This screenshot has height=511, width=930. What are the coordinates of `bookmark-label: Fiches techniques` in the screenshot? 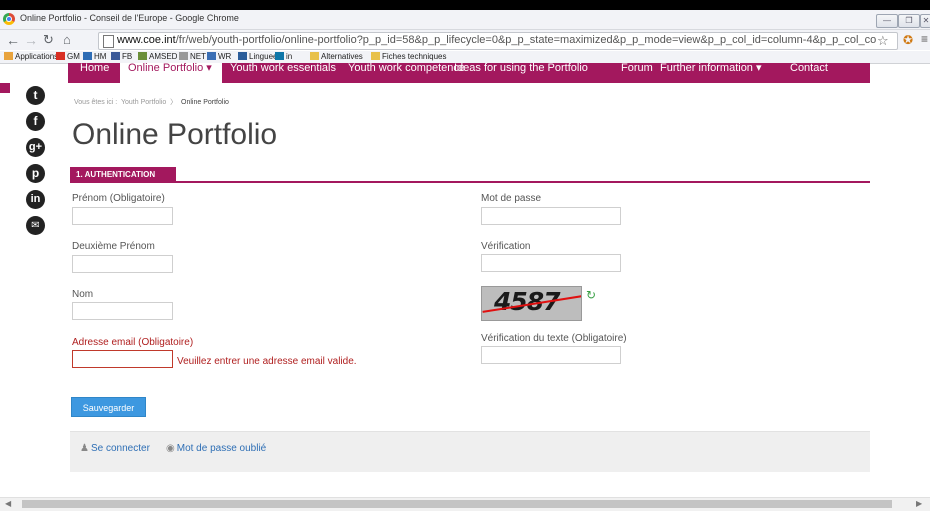 It's located at (414, 56).